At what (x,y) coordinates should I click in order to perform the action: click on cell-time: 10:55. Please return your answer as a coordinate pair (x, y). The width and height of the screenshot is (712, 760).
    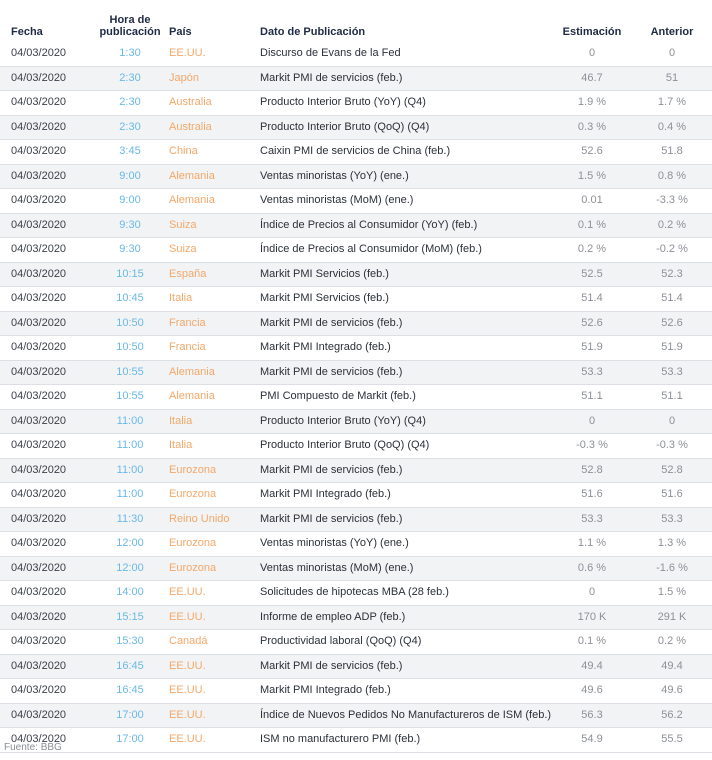
    Looking at the image, I should click on (130, 372).